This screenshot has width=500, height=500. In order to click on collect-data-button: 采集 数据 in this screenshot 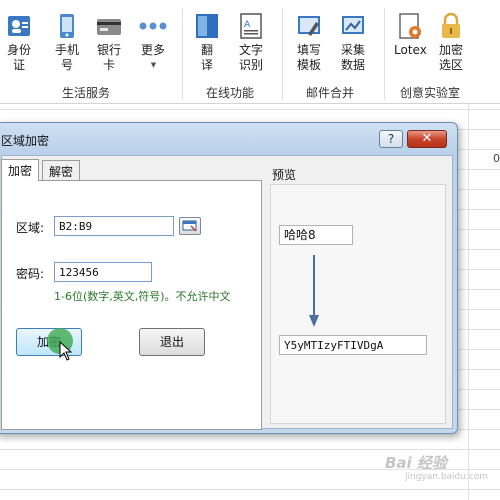, I will do `click(353, 42)`.